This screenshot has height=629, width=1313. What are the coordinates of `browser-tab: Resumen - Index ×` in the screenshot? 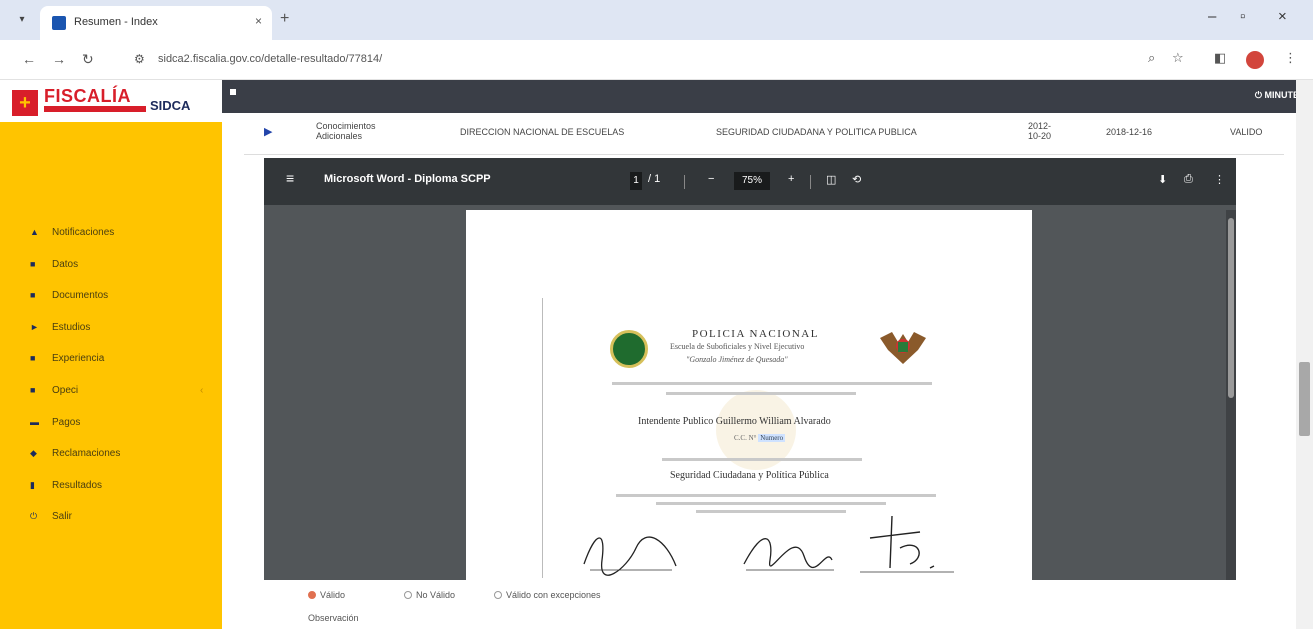 It's located at (156, 23).